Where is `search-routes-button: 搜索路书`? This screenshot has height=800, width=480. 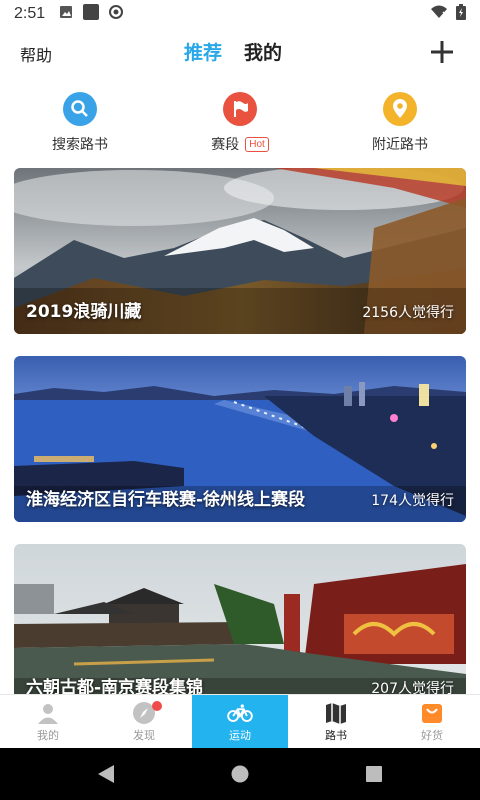
search-routes-button: 搜索路书 is located at coordinates (80, 123).